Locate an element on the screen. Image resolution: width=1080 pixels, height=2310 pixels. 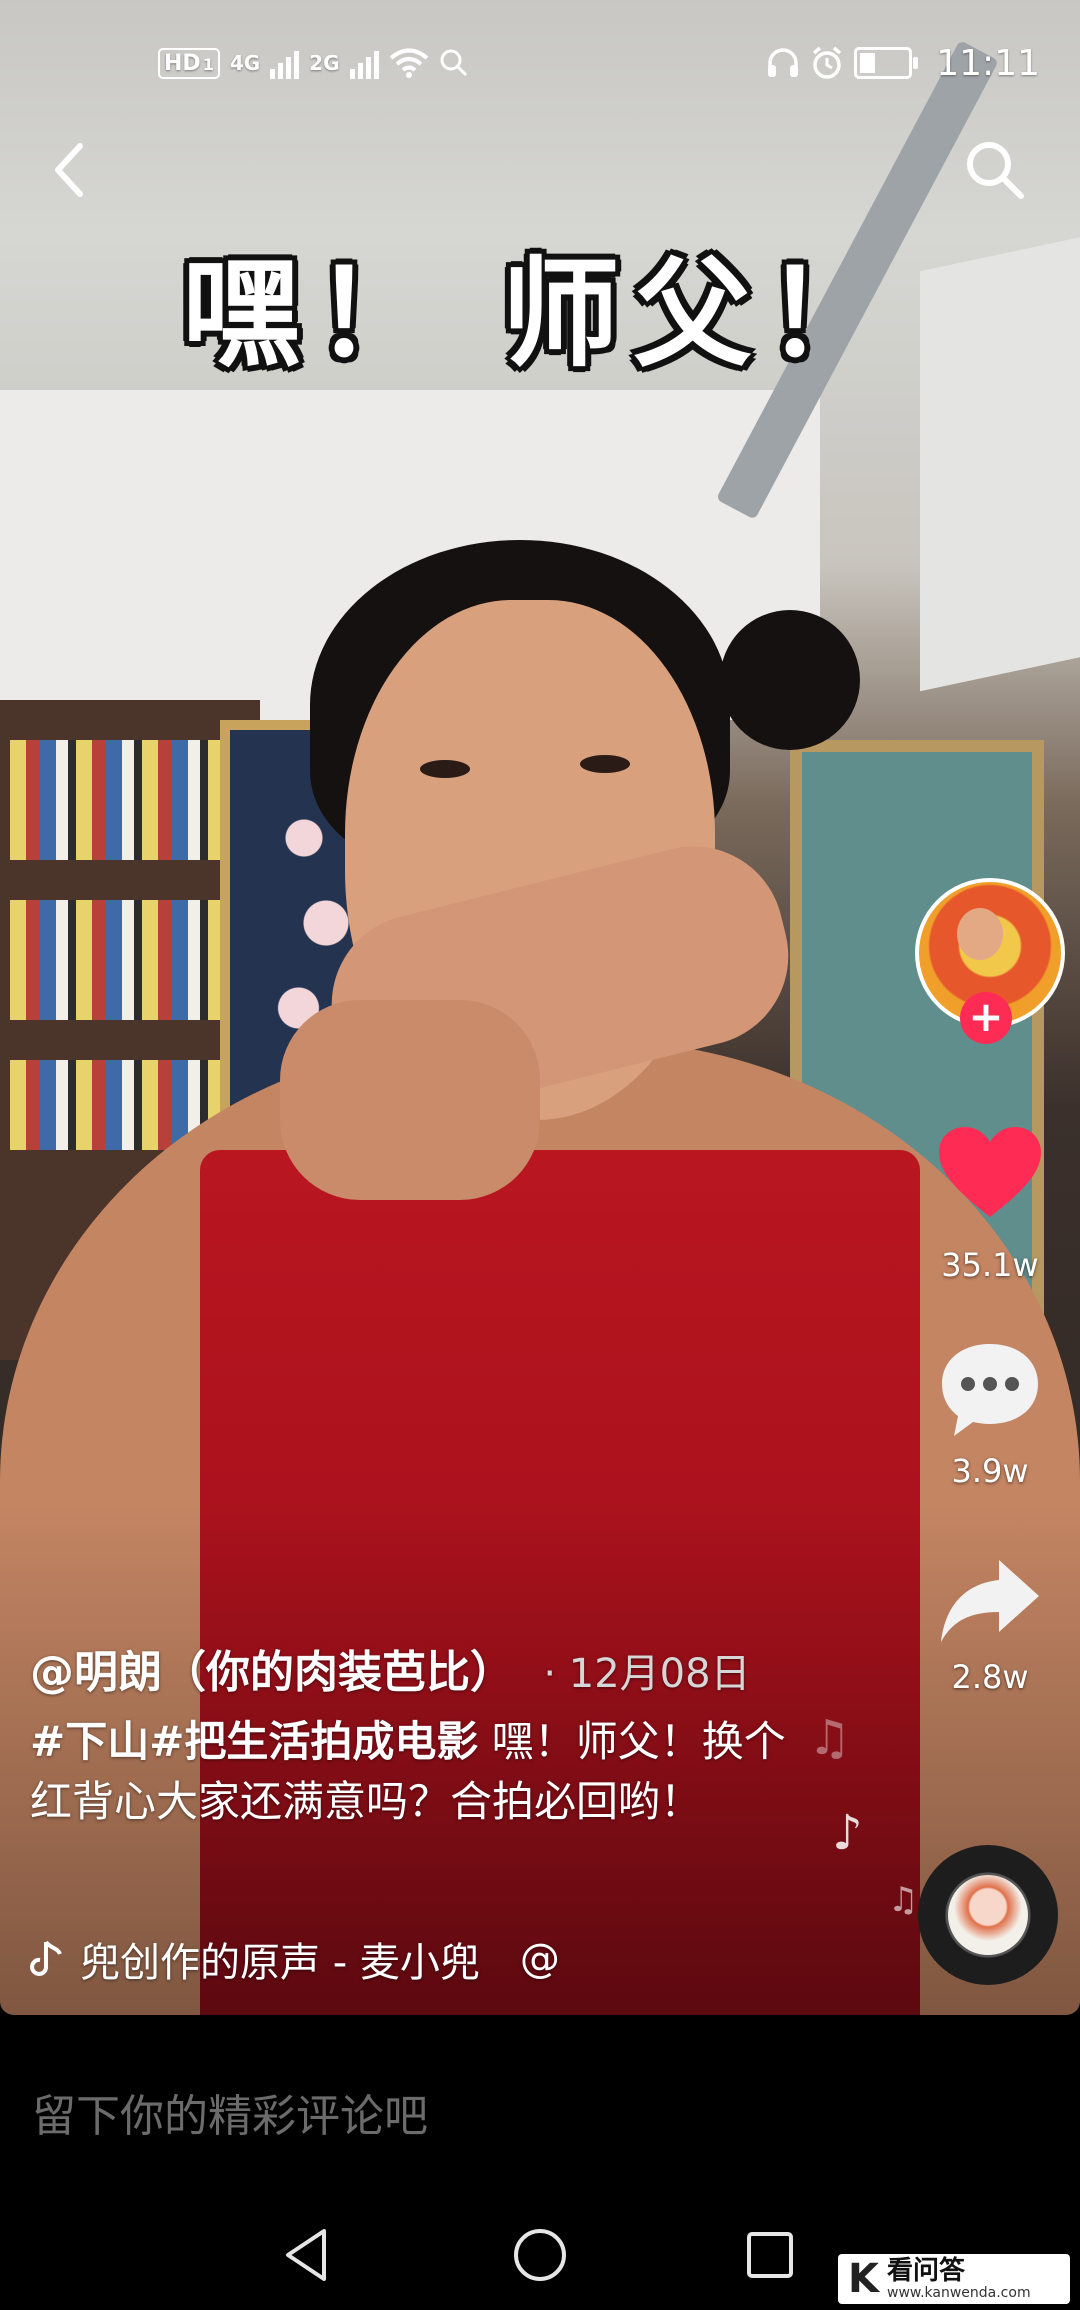
post-hashtags: #下山#把生活拍成电影 is located at coordinates (254, 1741).